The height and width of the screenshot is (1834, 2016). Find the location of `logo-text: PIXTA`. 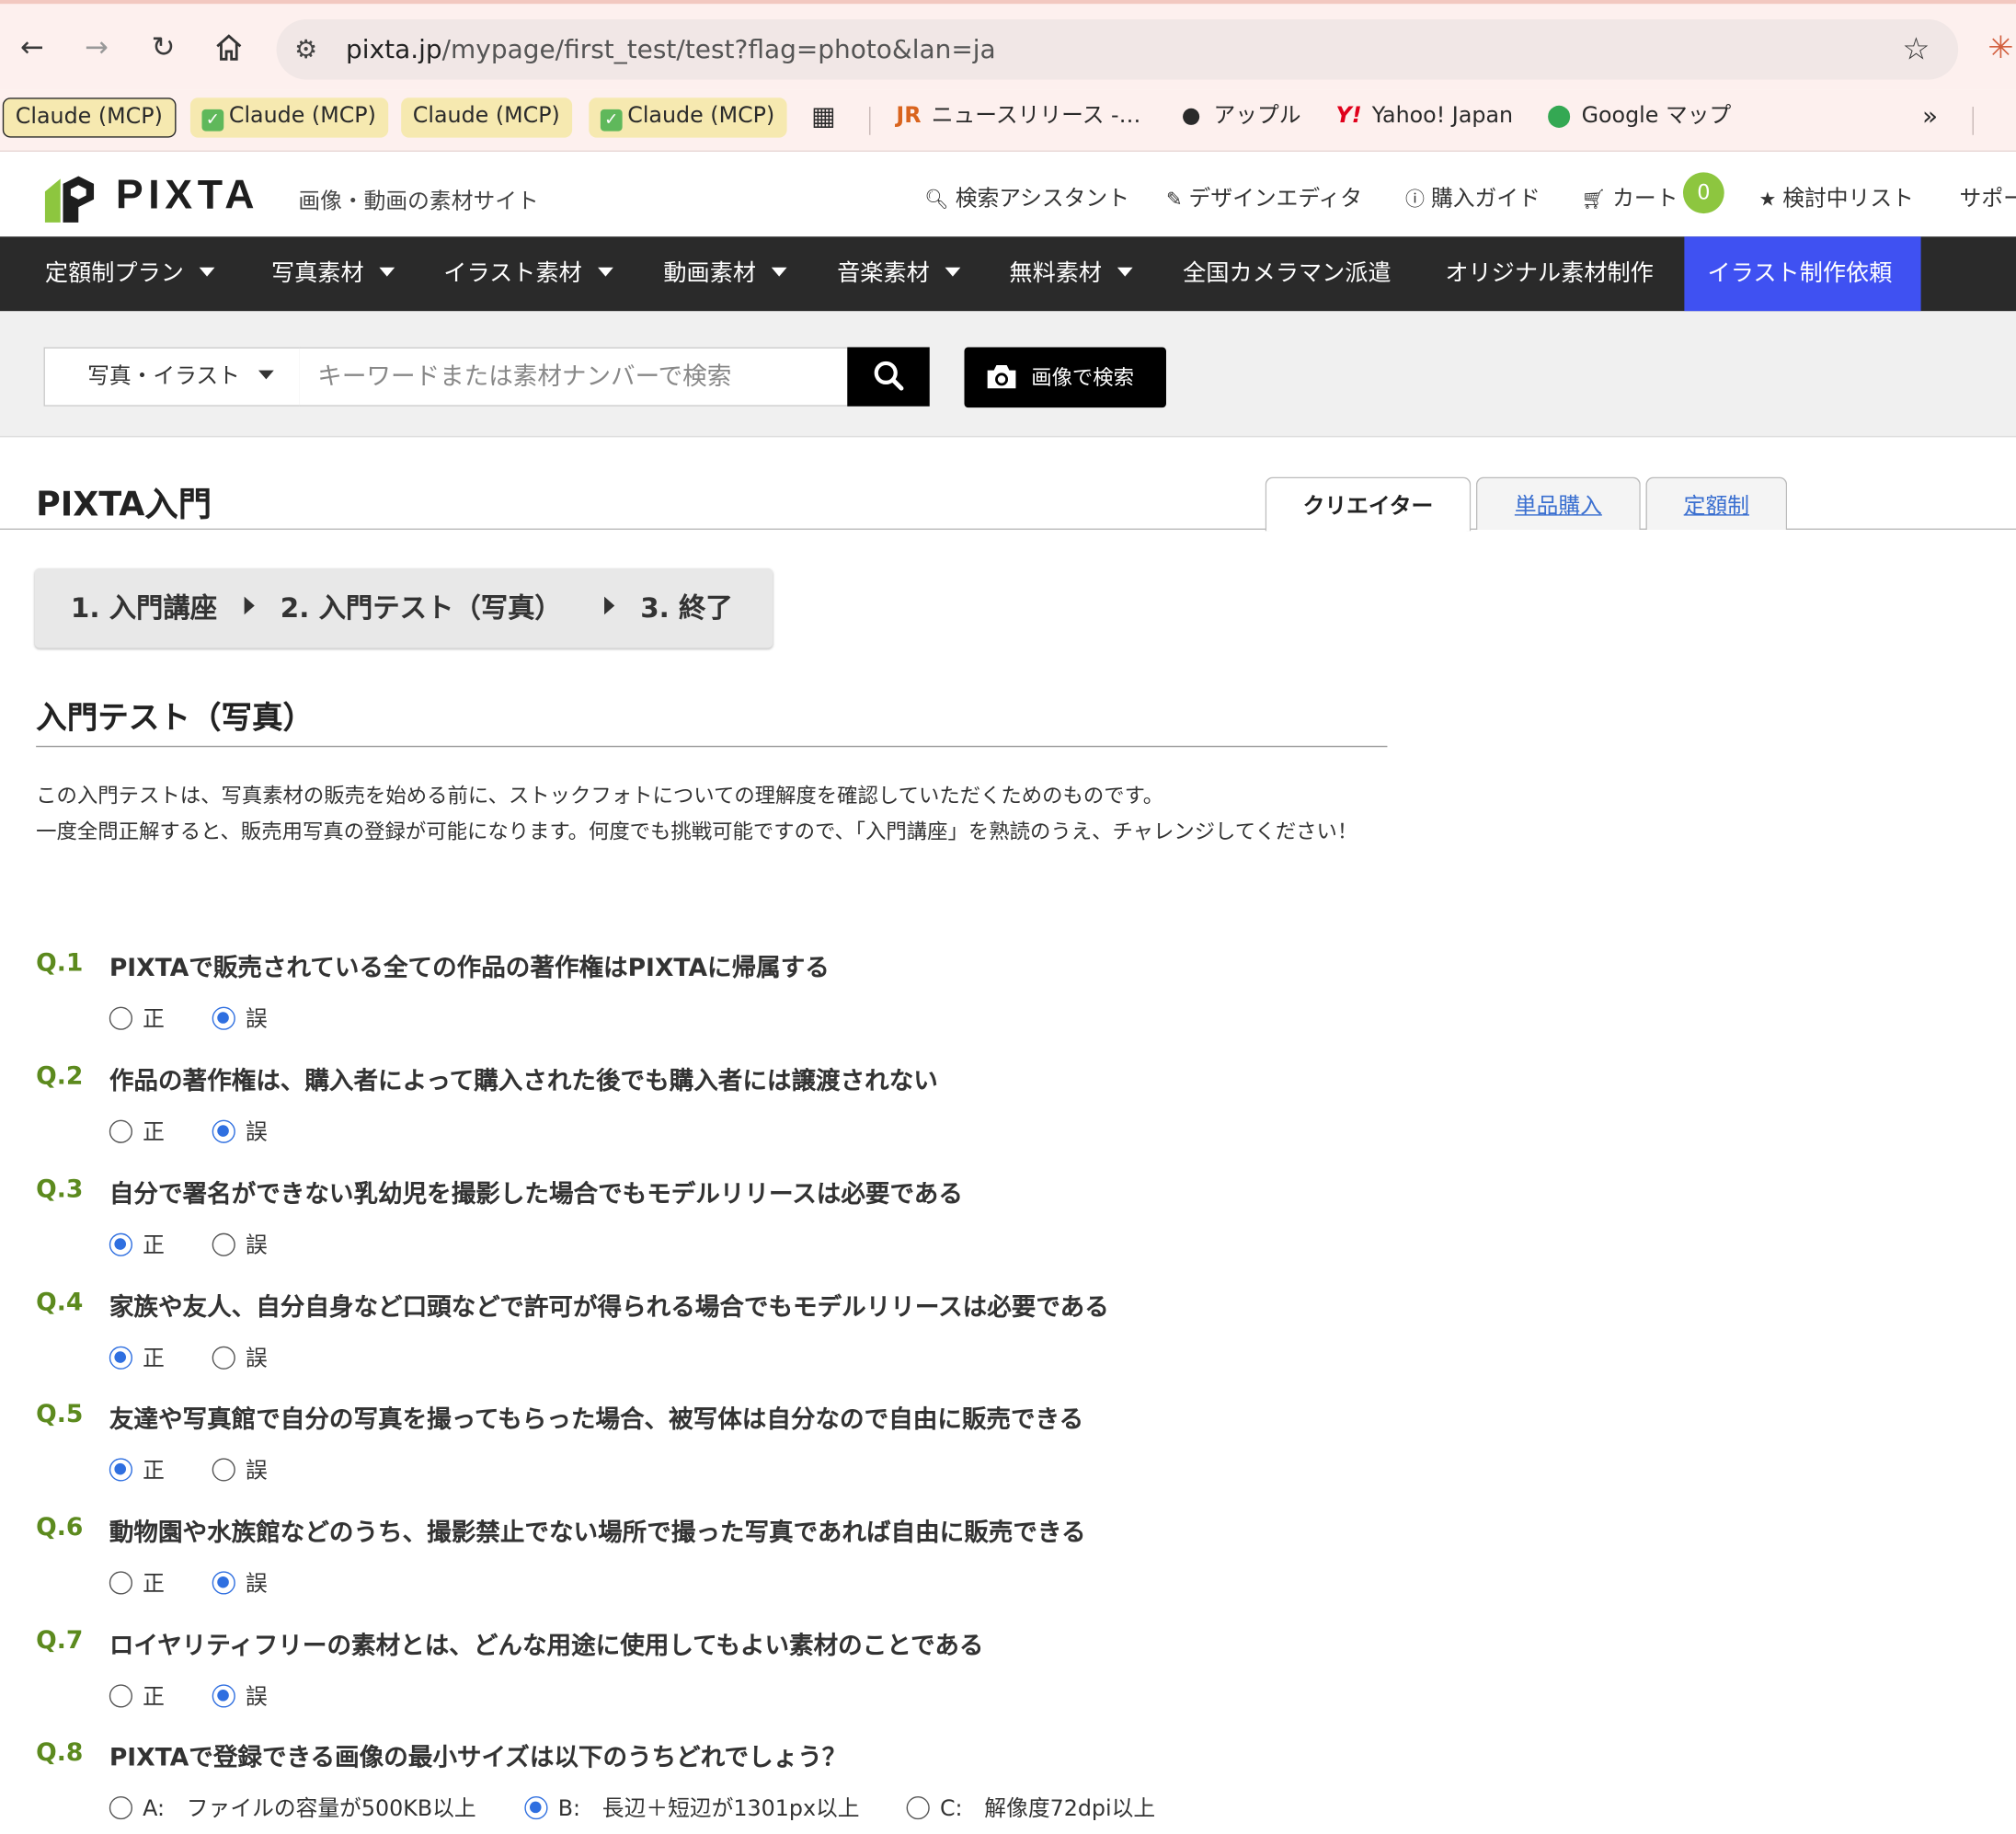

logo-text: PIXTA is located at coordinates (187, 195).